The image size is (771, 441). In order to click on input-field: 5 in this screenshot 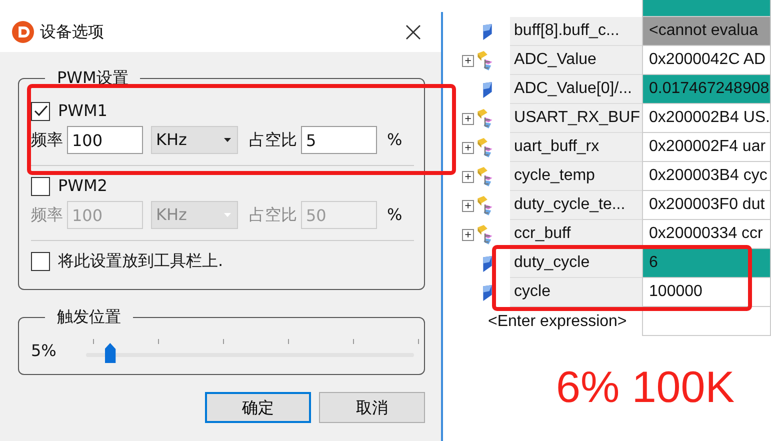, I will do `click(339, 140)`.